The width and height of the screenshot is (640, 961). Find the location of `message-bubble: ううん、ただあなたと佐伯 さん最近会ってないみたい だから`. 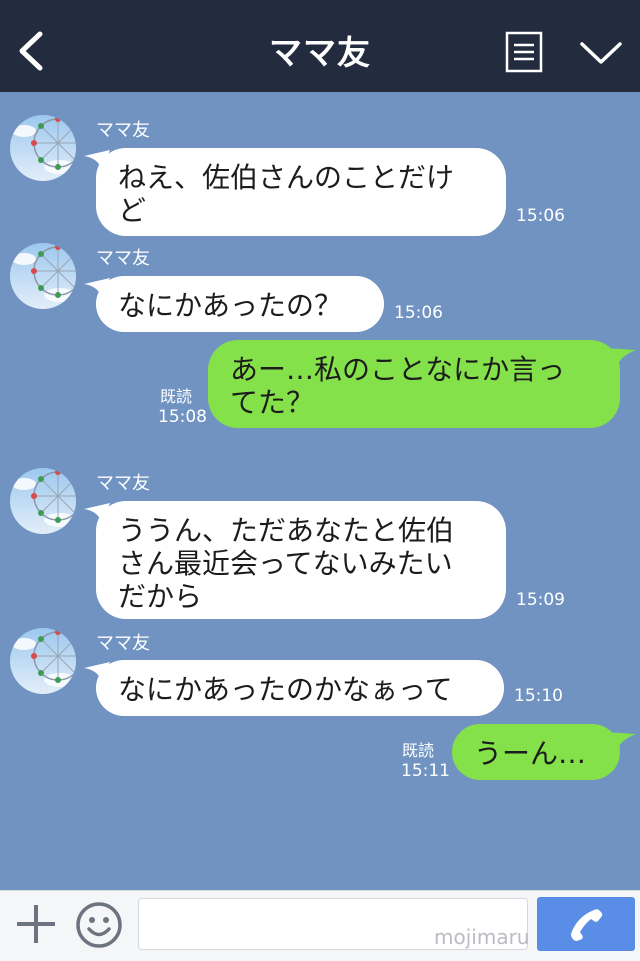

message-bubble: ううん、ただあなたと佐伯 さん最近会ってないみたい だから is located at coordinates (301, 560).